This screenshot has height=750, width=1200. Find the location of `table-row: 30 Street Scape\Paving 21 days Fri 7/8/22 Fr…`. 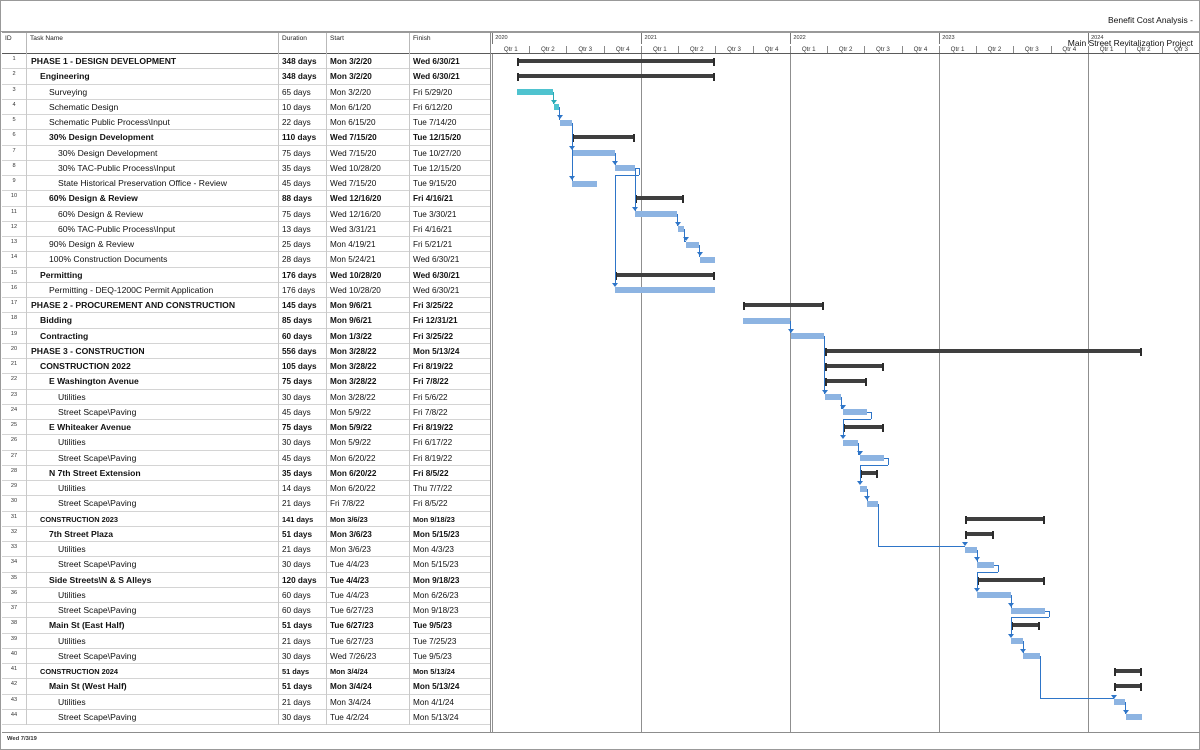

table-row: 30 Street Scape\Paving 21 days Fri 7/8/22 Fr… is located at coordinates (246, 504).